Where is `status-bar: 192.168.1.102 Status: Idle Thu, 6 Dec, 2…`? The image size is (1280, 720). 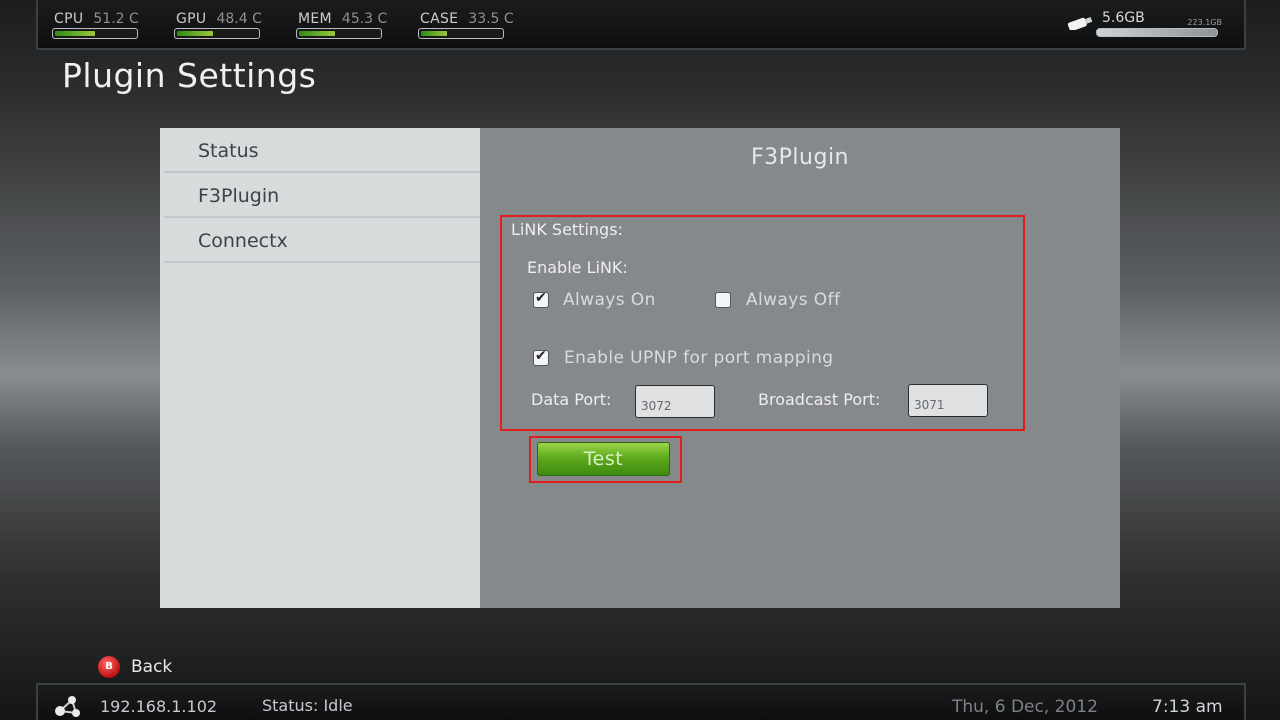 status-bar: 192.168.1.102 Status: Idle Thu, 6 Dec, 2… is located at coordinates (641, 701).